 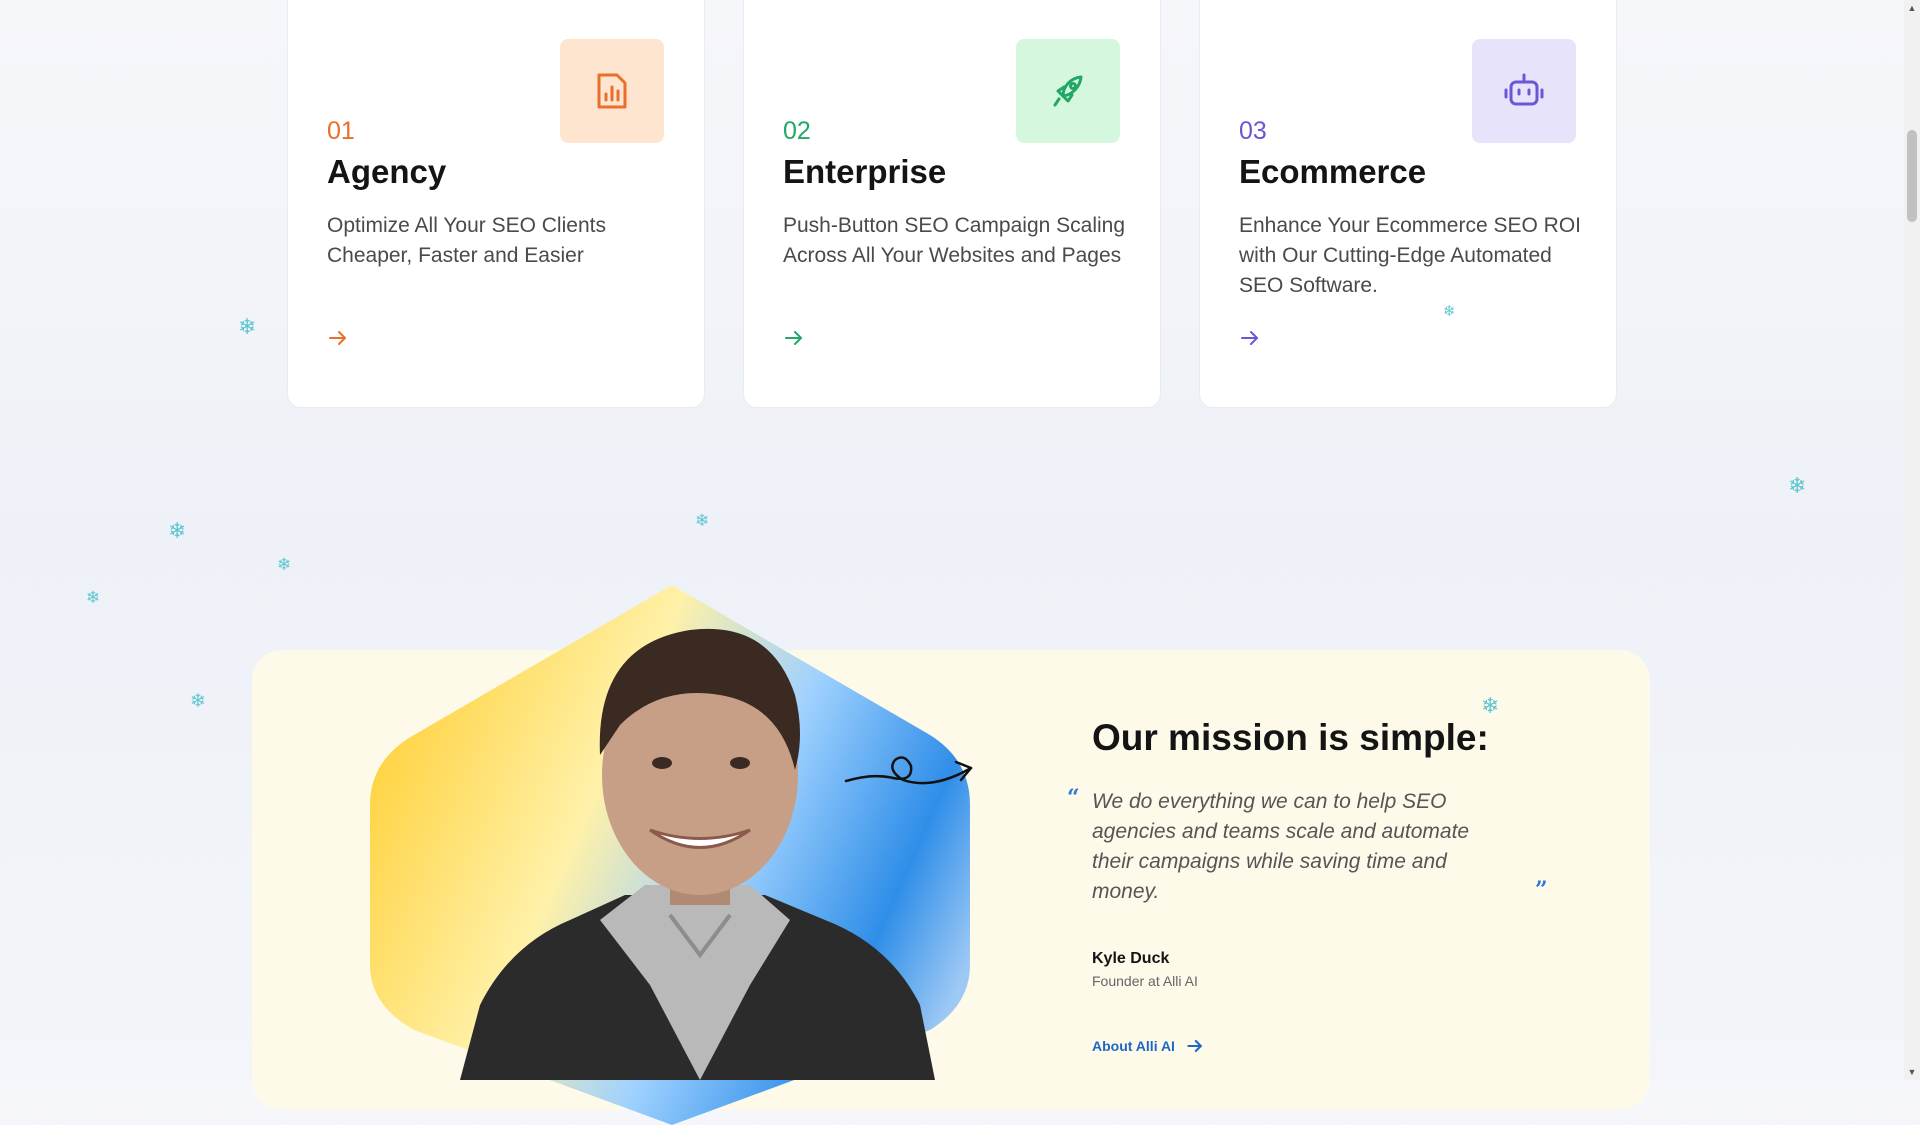 What do you see at coordinates (1145, 981) in the screenshot?
I see `author-role: Founder at Alli AI` at bounding box center [1145, 981].